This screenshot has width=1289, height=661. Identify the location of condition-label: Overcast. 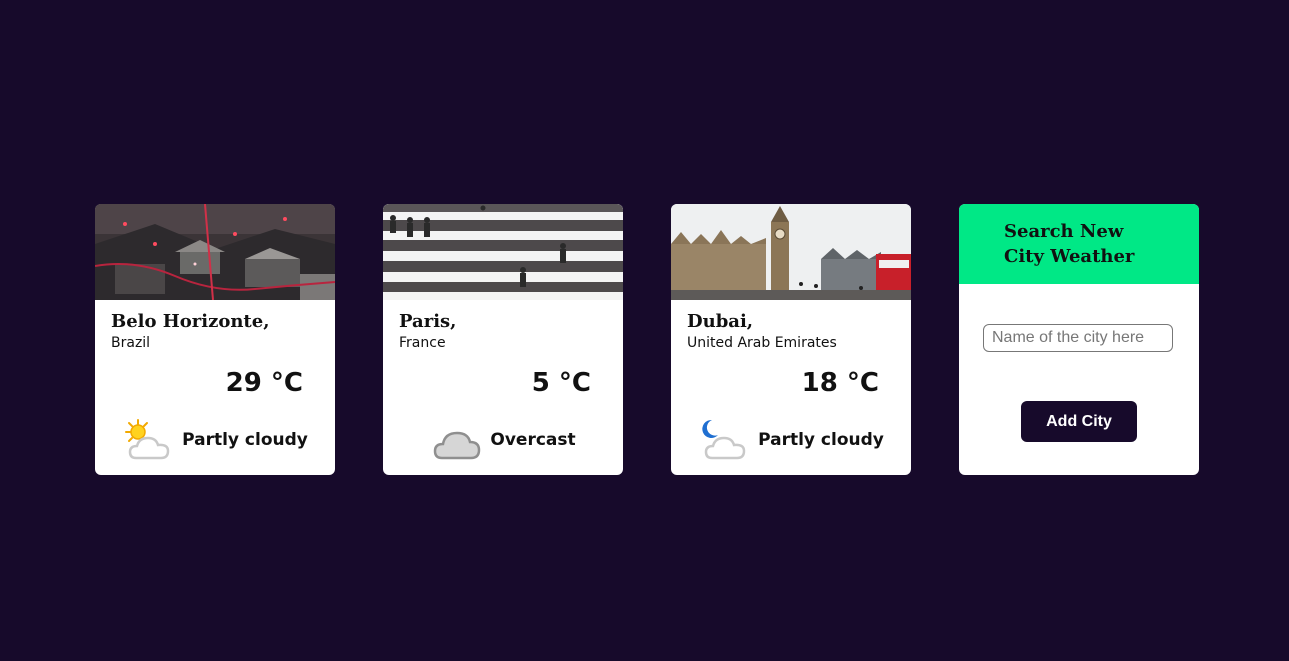
(533, 440).